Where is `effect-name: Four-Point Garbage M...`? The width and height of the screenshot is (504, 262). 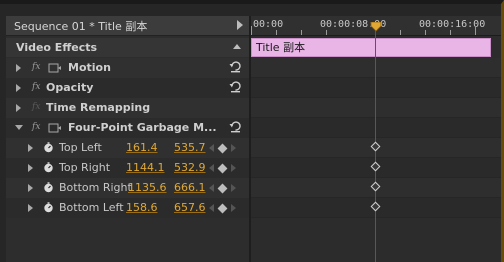
effect-name: Four-Point Garbage M... is located at coordinates (142, 127).